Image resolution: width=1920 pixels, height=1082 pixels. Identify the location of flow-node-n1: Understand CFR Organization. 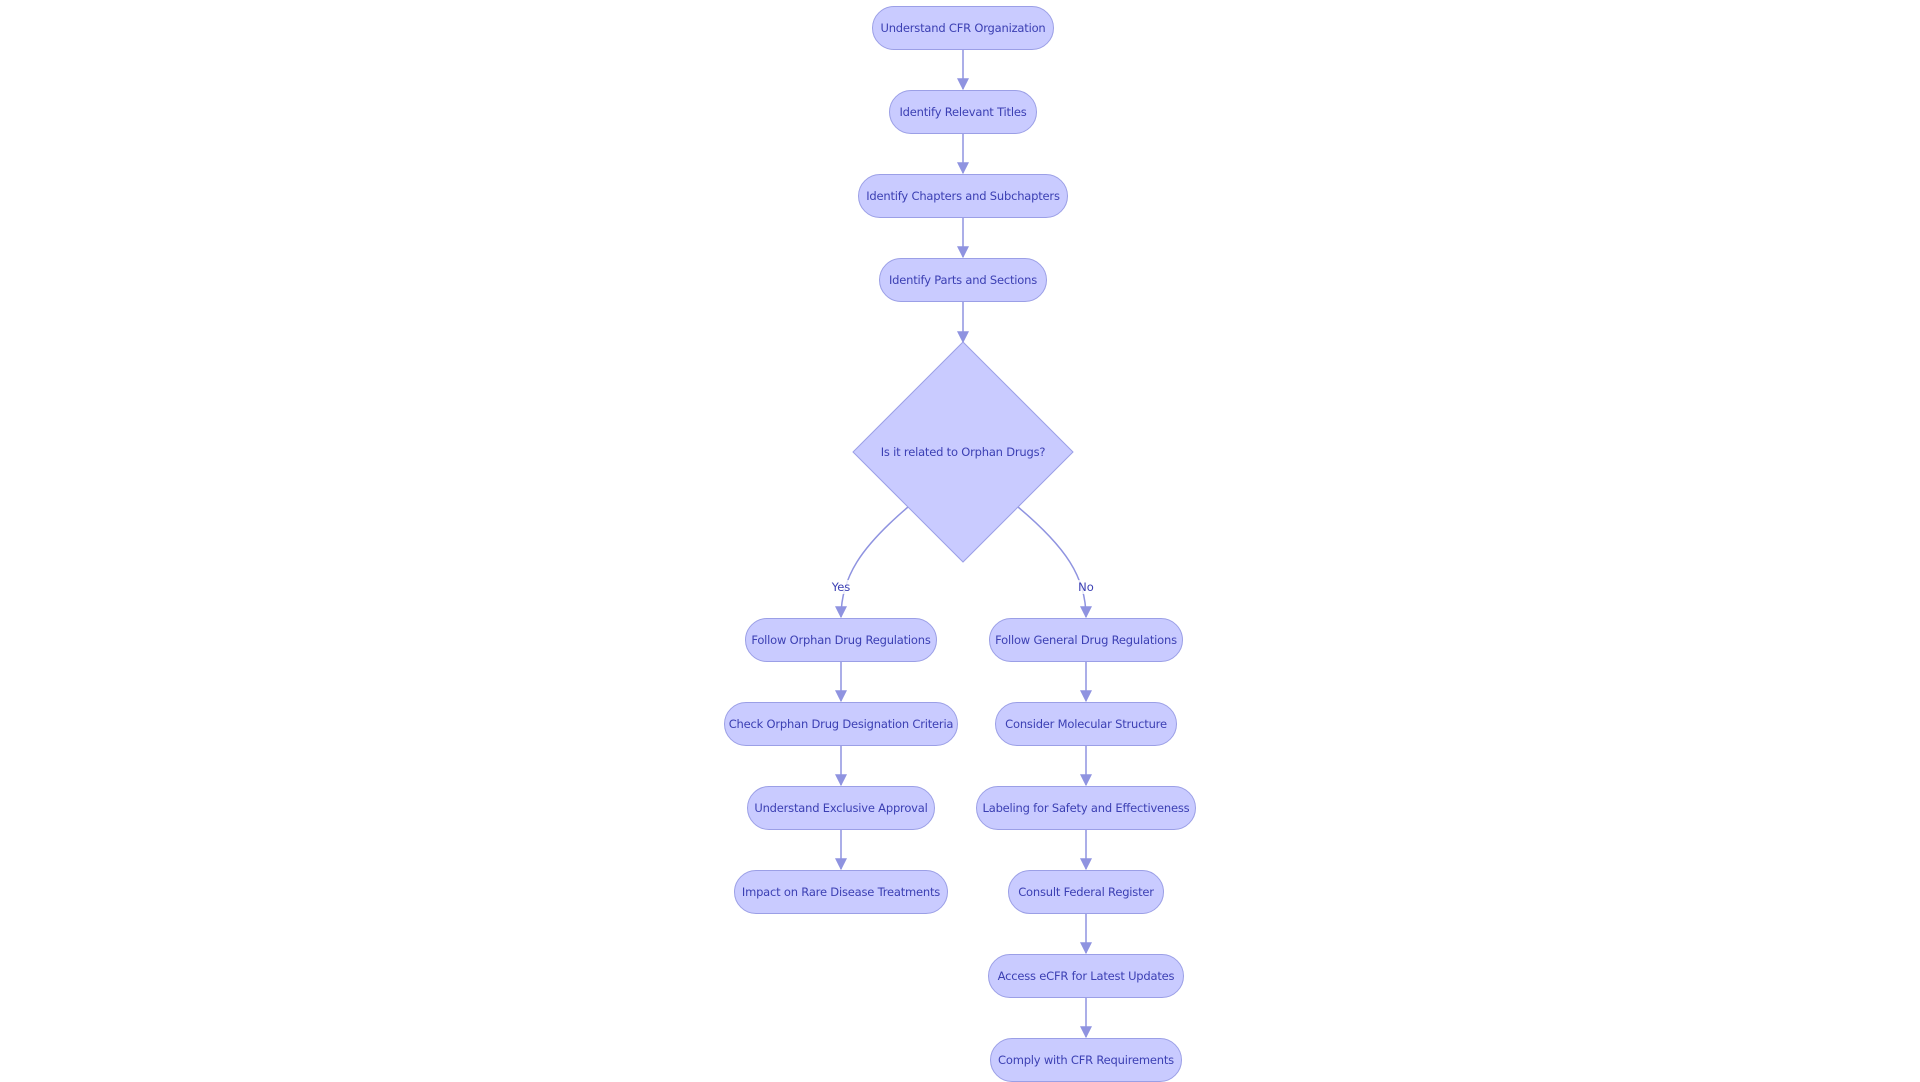
(963, 28).